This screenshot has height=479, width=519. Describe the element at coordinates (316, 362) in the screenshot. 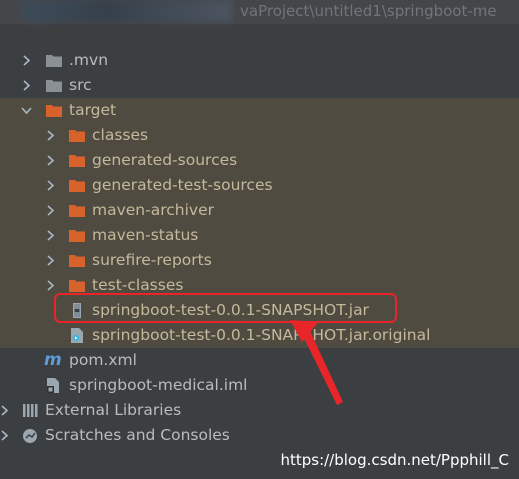

I see `annotation-arrow-icon` at that location.